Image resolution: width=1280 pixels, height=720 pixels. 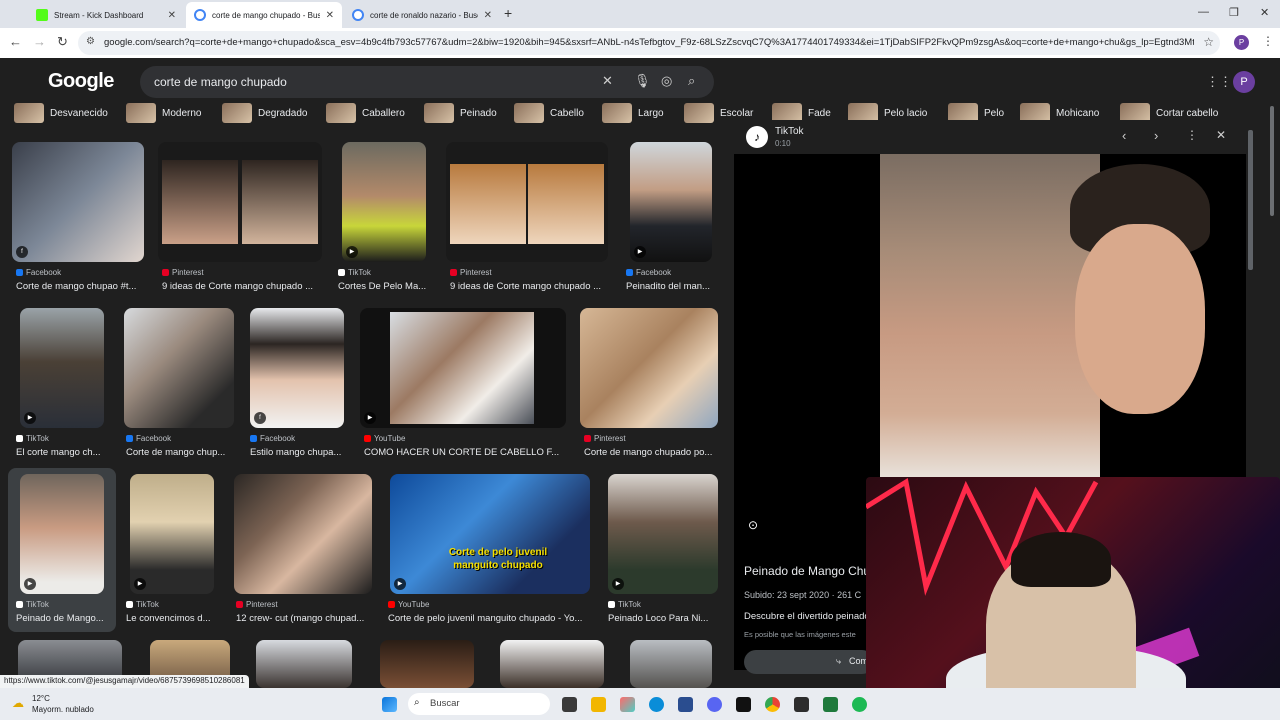 I want to click on more-options-icon: ⋮, so click(x=1192, y=135).